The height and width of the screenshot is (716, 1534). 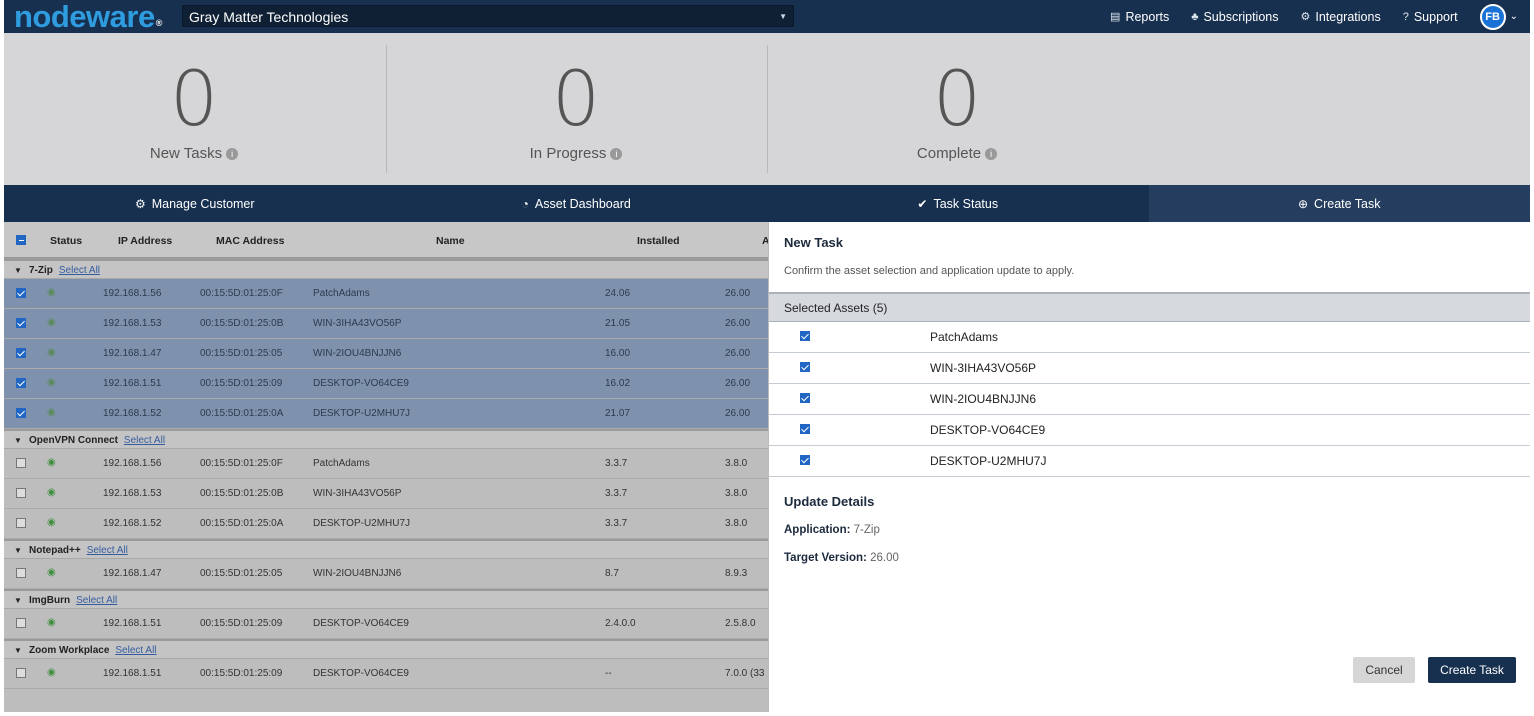 I want to click on tab-asset-dashboard: ◔ Asset Dashboard, so click(x=577, y=203).